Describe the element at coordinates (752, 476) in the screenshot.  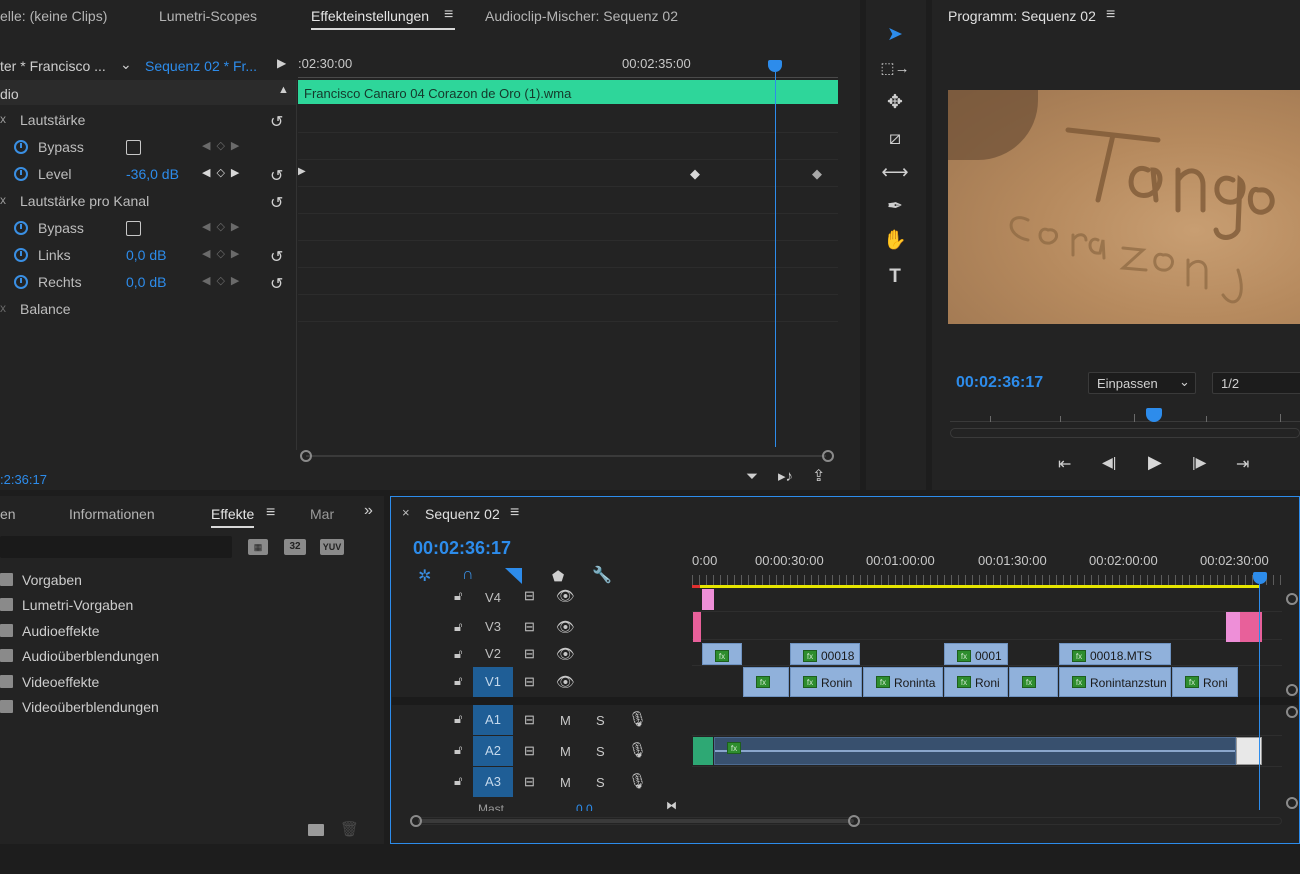
I see `filter-icon: ⏷` at that location.